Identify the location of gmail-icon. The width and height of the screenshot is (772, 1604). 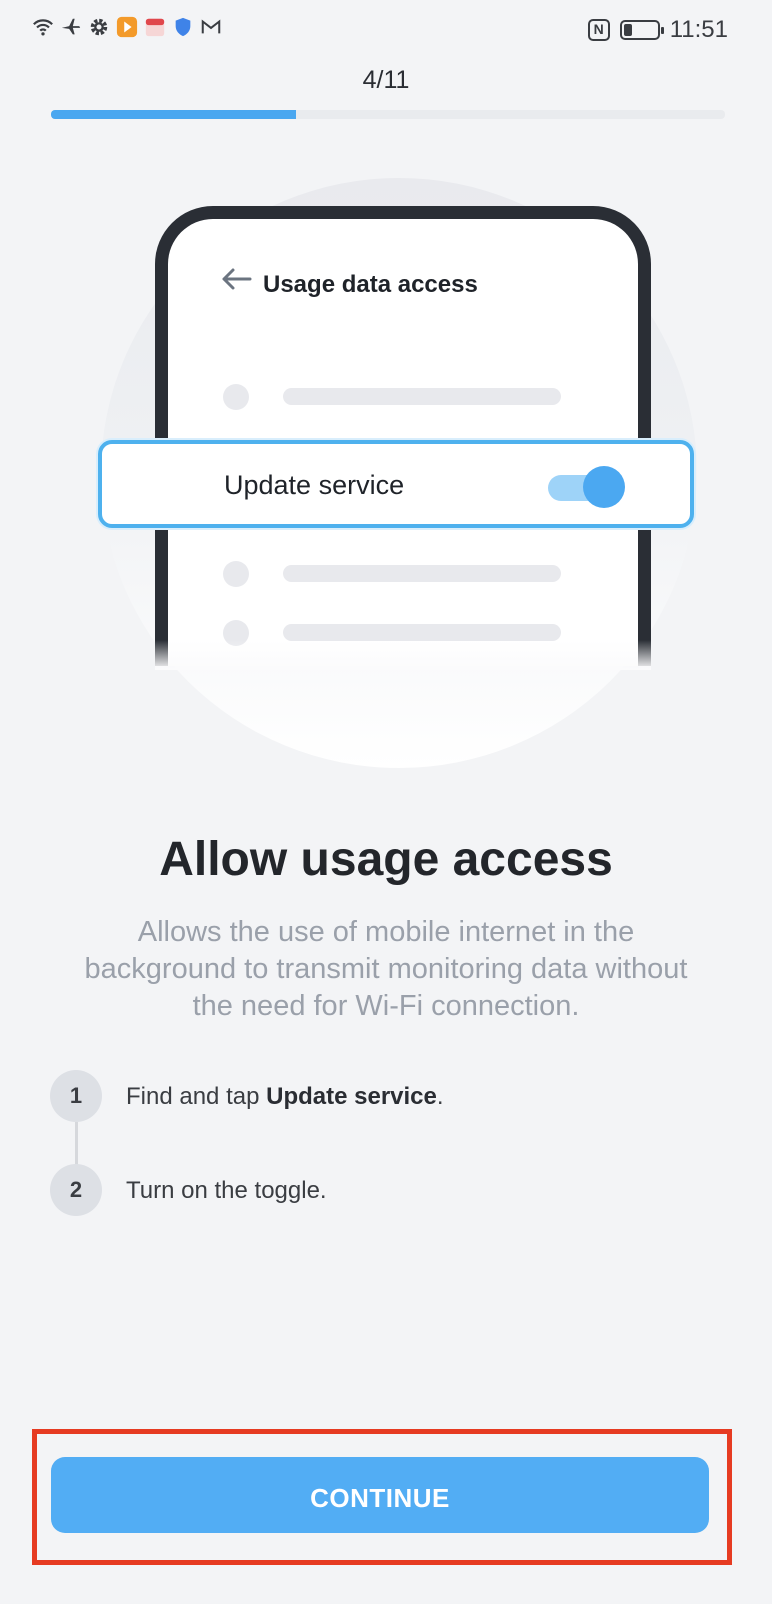
(211, 26).